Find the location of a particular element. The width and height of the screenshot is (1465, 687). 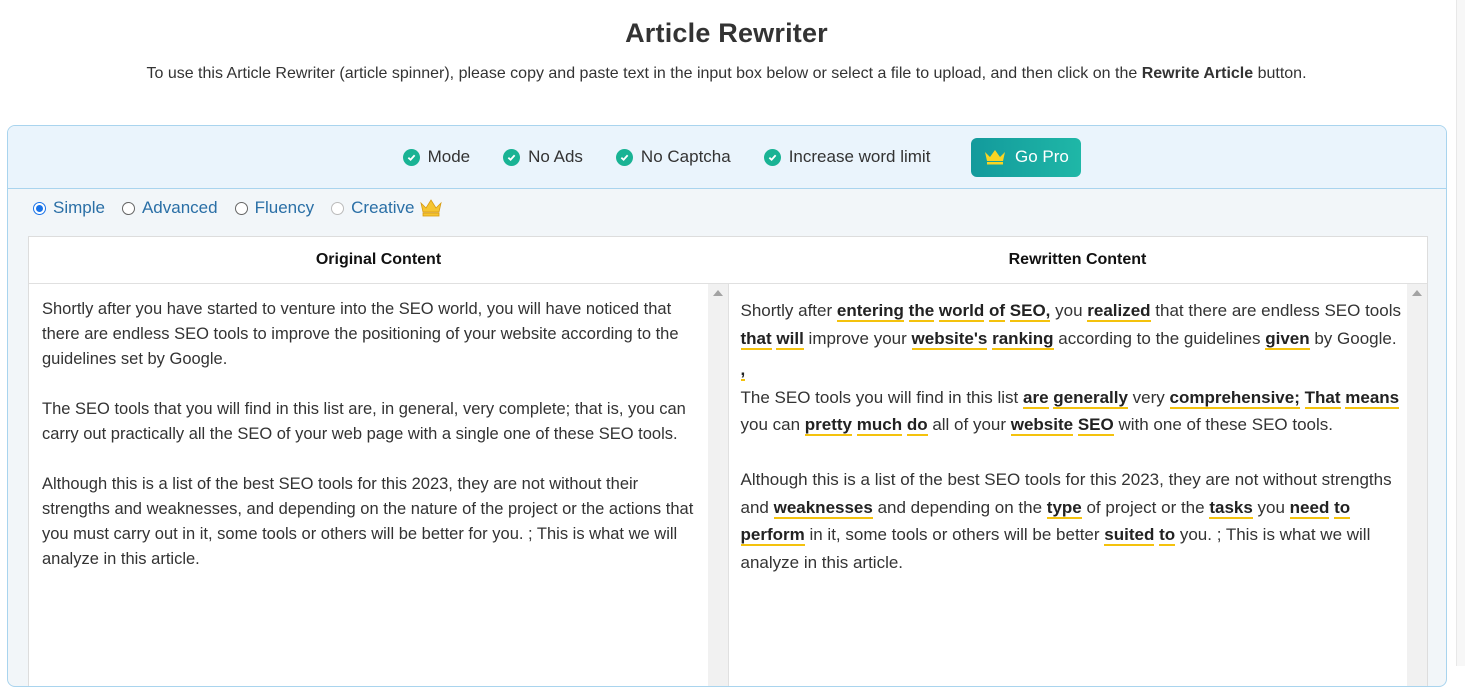

highlighted-word: SEO, is located at coordinates (1030, 311).